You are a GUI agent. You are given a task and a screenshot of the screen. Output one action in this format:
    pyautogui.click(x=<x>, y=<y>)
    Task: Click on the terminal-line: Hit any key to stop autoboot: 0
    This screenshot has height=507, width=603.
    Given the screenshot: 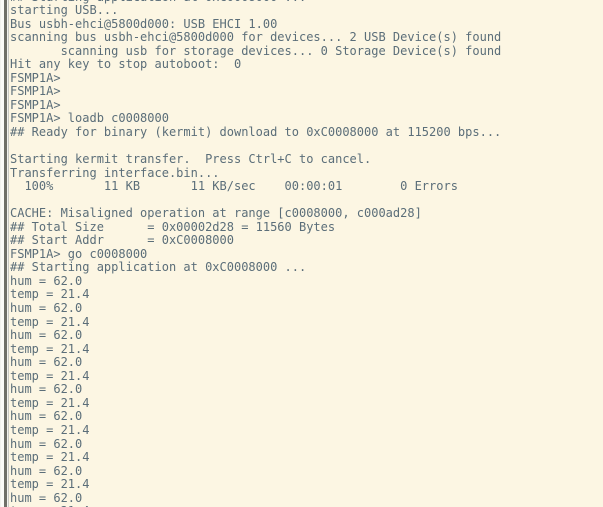 What is the action you would take?
    pyautogui.click(x=126, y=64)
    